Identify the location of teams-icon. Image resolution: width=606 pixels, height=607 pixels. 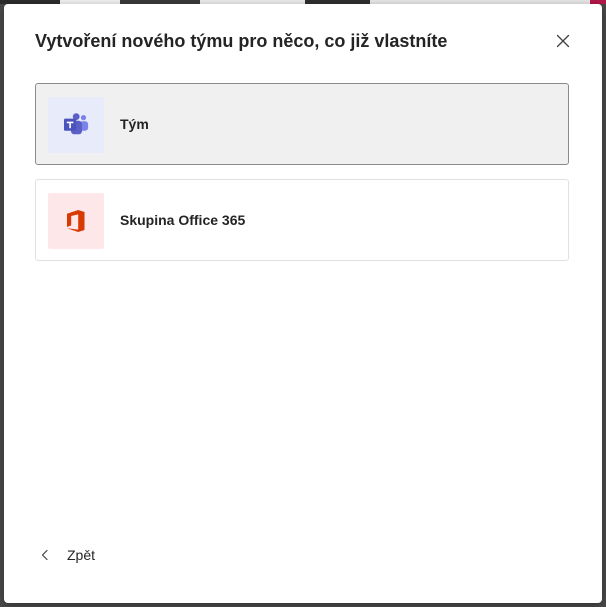
(76, 124).